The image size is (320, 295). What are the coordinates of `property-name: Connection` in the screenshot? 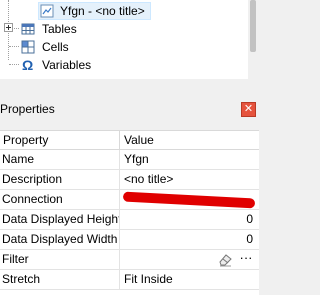 It's located at (32, 199).